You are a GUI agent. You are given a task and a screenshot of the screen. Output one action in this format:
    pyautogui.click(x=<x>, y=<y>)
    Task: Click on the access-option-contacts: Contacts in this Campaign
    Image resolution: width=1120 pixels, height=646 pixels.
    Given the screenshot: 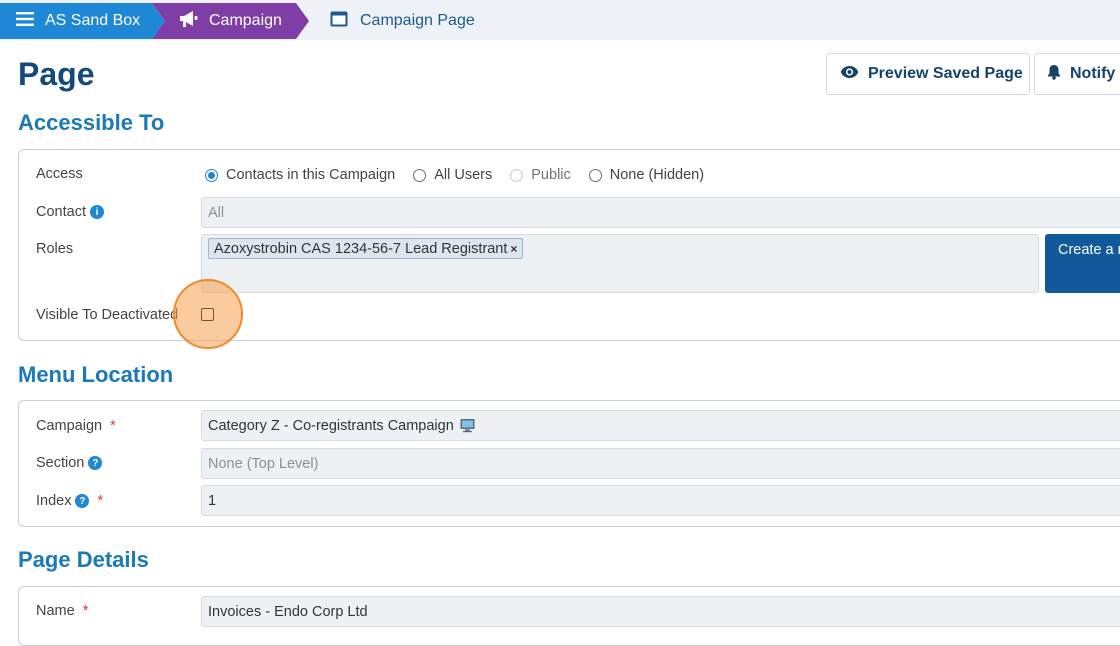 What is the action you would take?
    pyautogui.click(x=300, y=175)
    